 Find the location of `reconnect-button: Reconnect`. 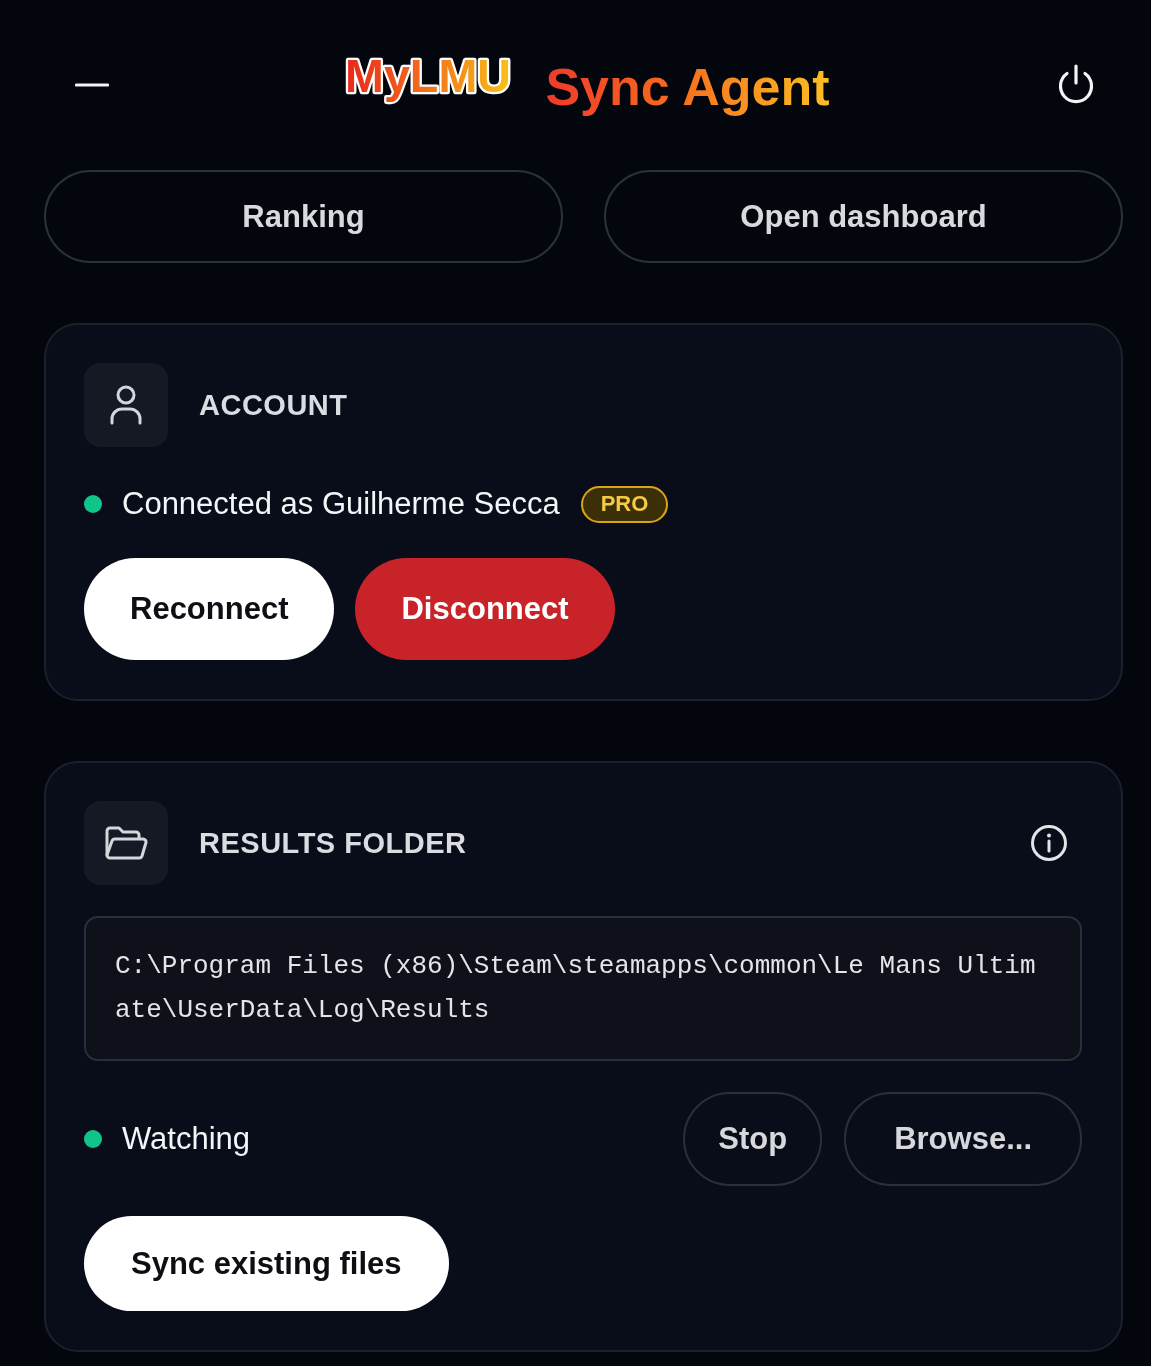

reconnect-button: Reconnect is located at coordinates (209, 609).